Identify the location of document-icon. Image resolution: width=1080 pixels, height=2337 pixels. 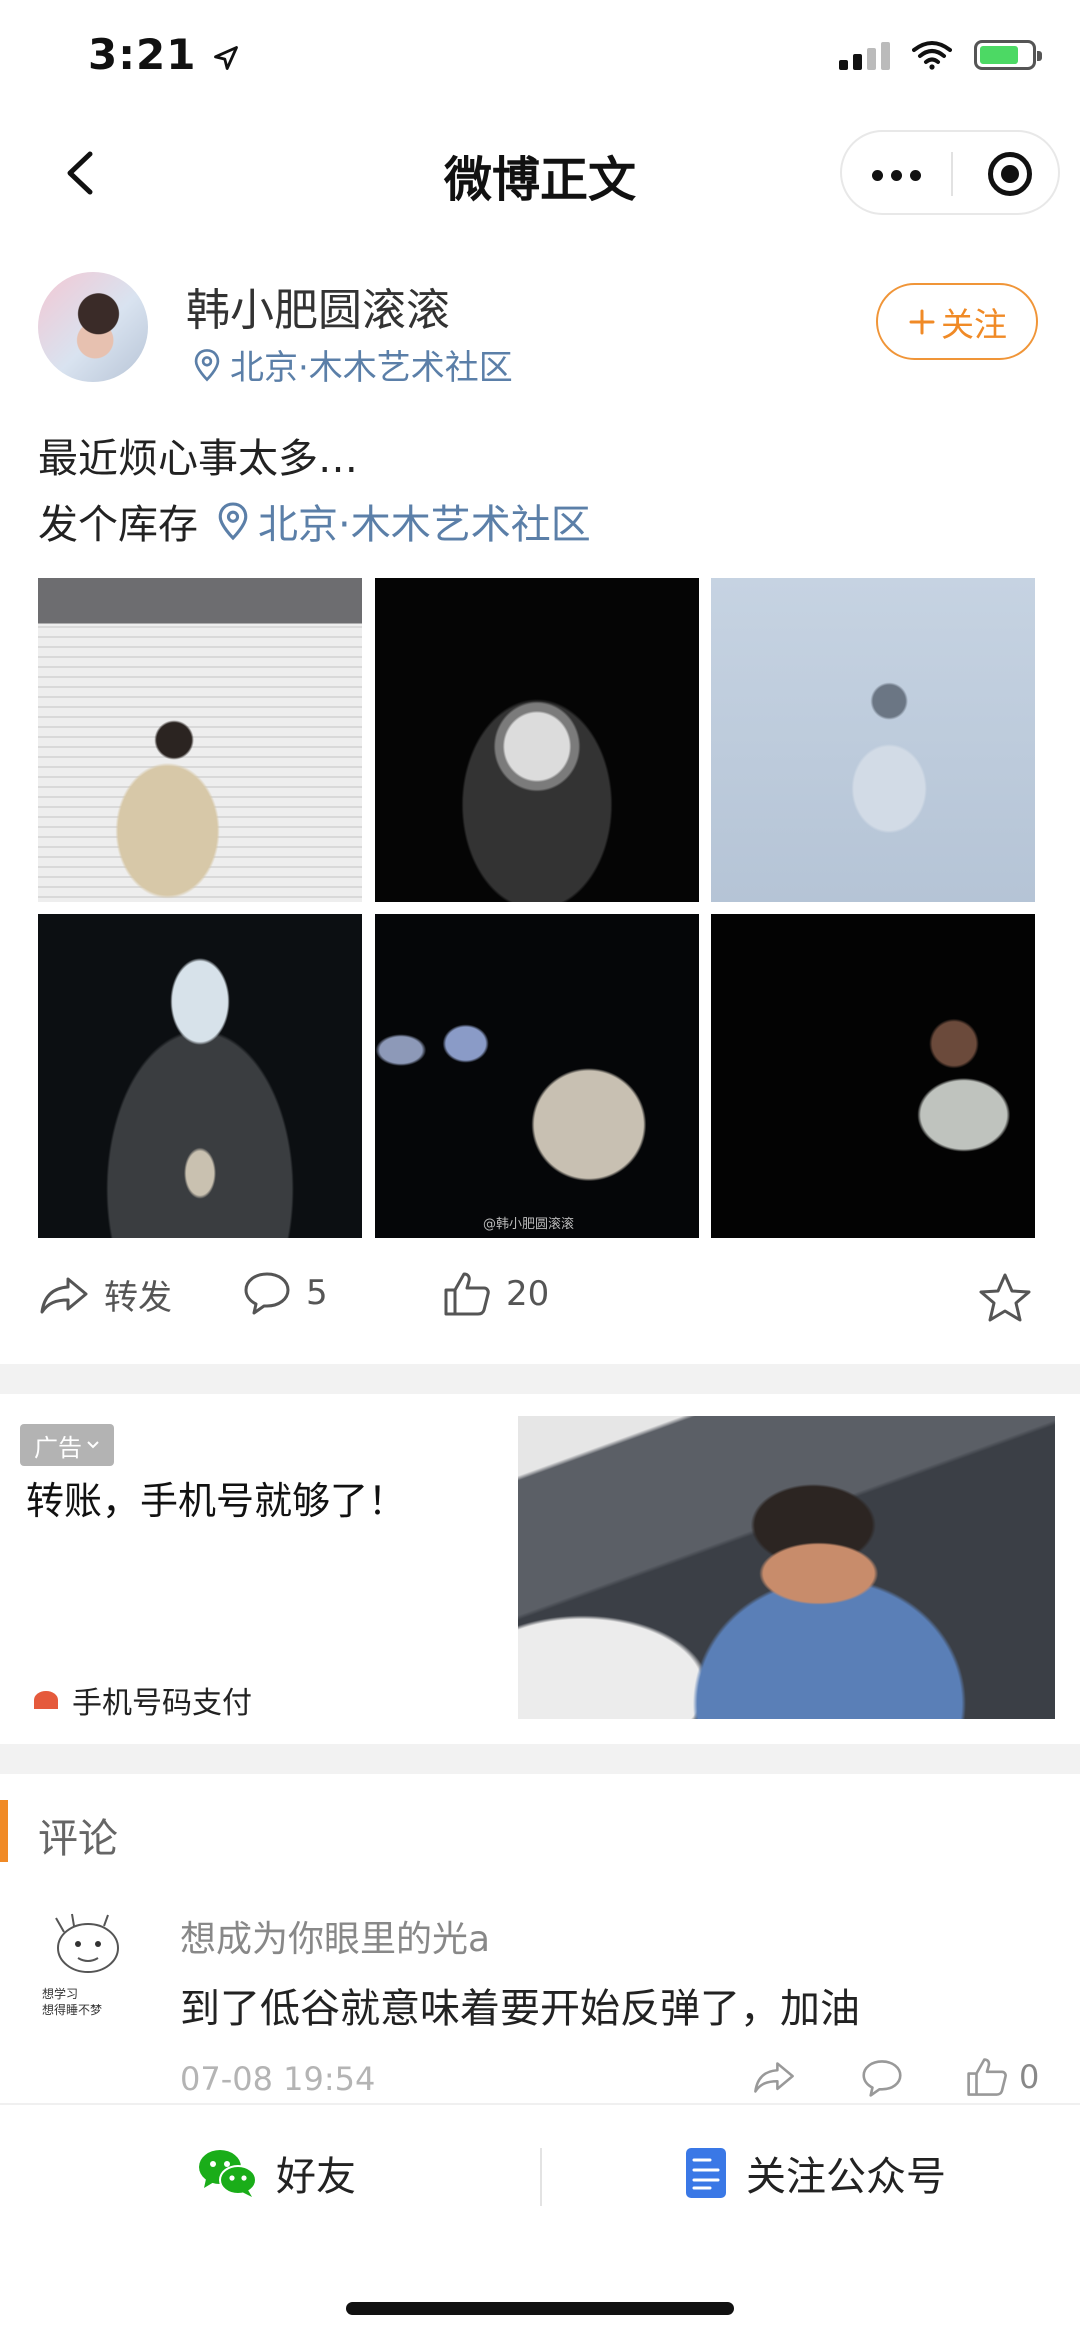
(706, 2173).